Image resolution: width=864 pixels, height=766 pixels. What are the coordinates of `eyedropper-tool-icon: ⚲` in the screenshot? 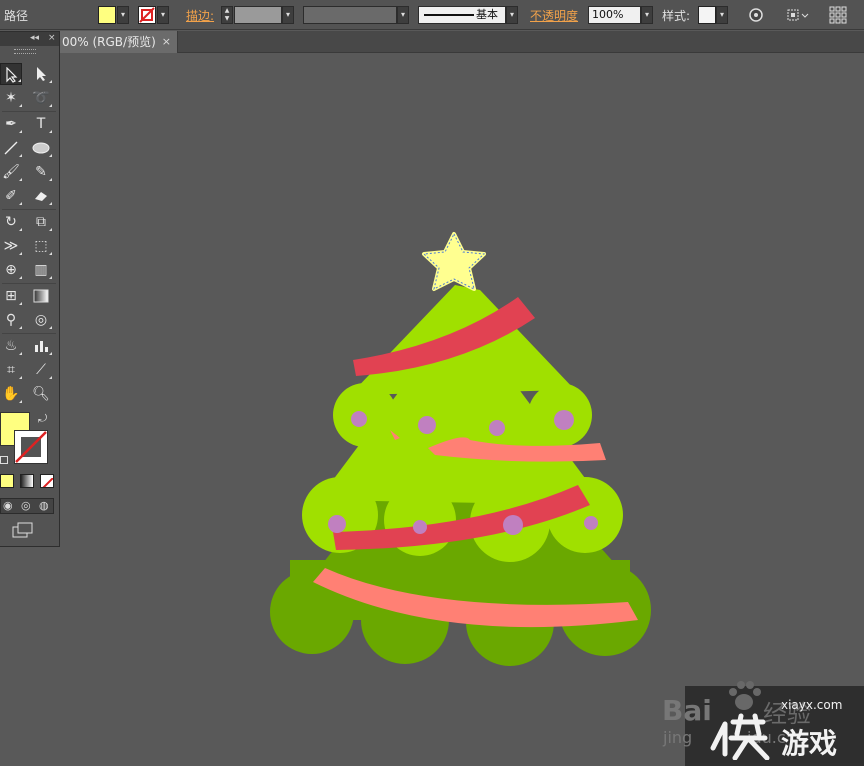 It's located at (11, 320).